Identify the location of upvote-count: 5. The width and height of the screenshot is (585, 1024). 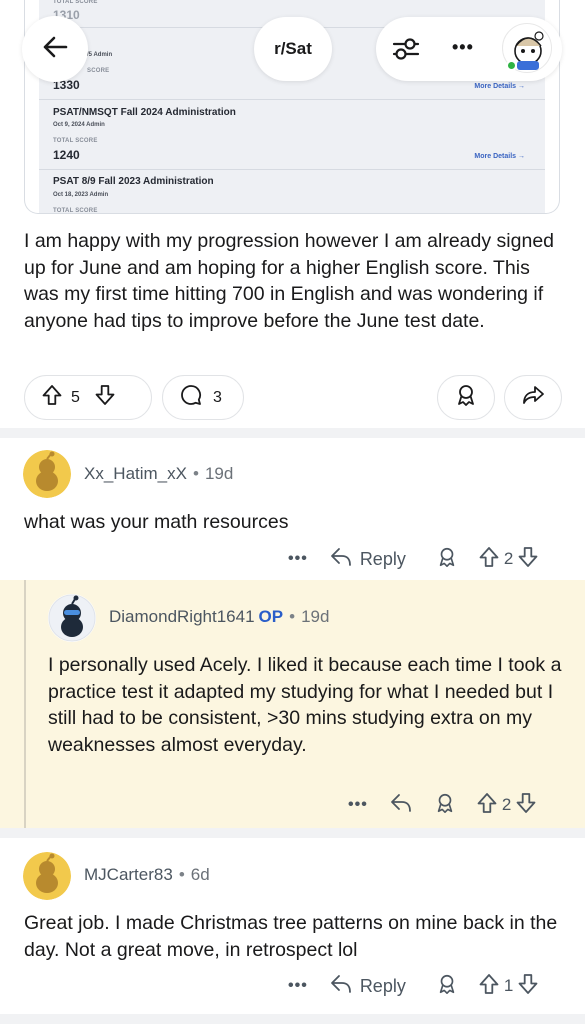
(75, 397).